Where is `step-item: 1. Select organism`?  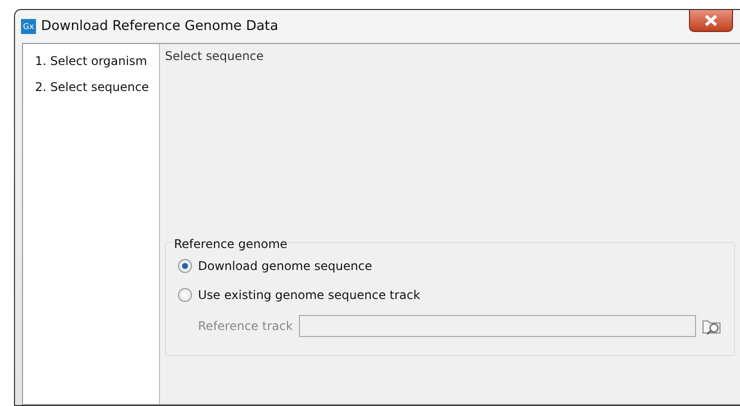 step-item: 1. Select organism is located at coordinates (97, 61).